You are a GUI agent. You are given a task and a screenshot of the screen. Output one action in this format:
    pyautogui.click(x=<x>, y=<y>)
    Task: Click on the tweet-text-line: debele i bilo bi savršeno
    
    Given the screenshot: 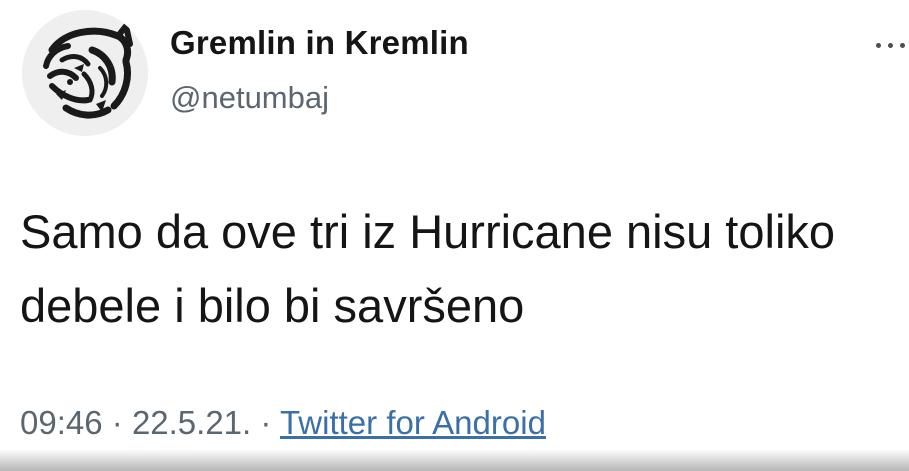 What is the action you would take?
    pyautogui.click(x=272, y=305)
    